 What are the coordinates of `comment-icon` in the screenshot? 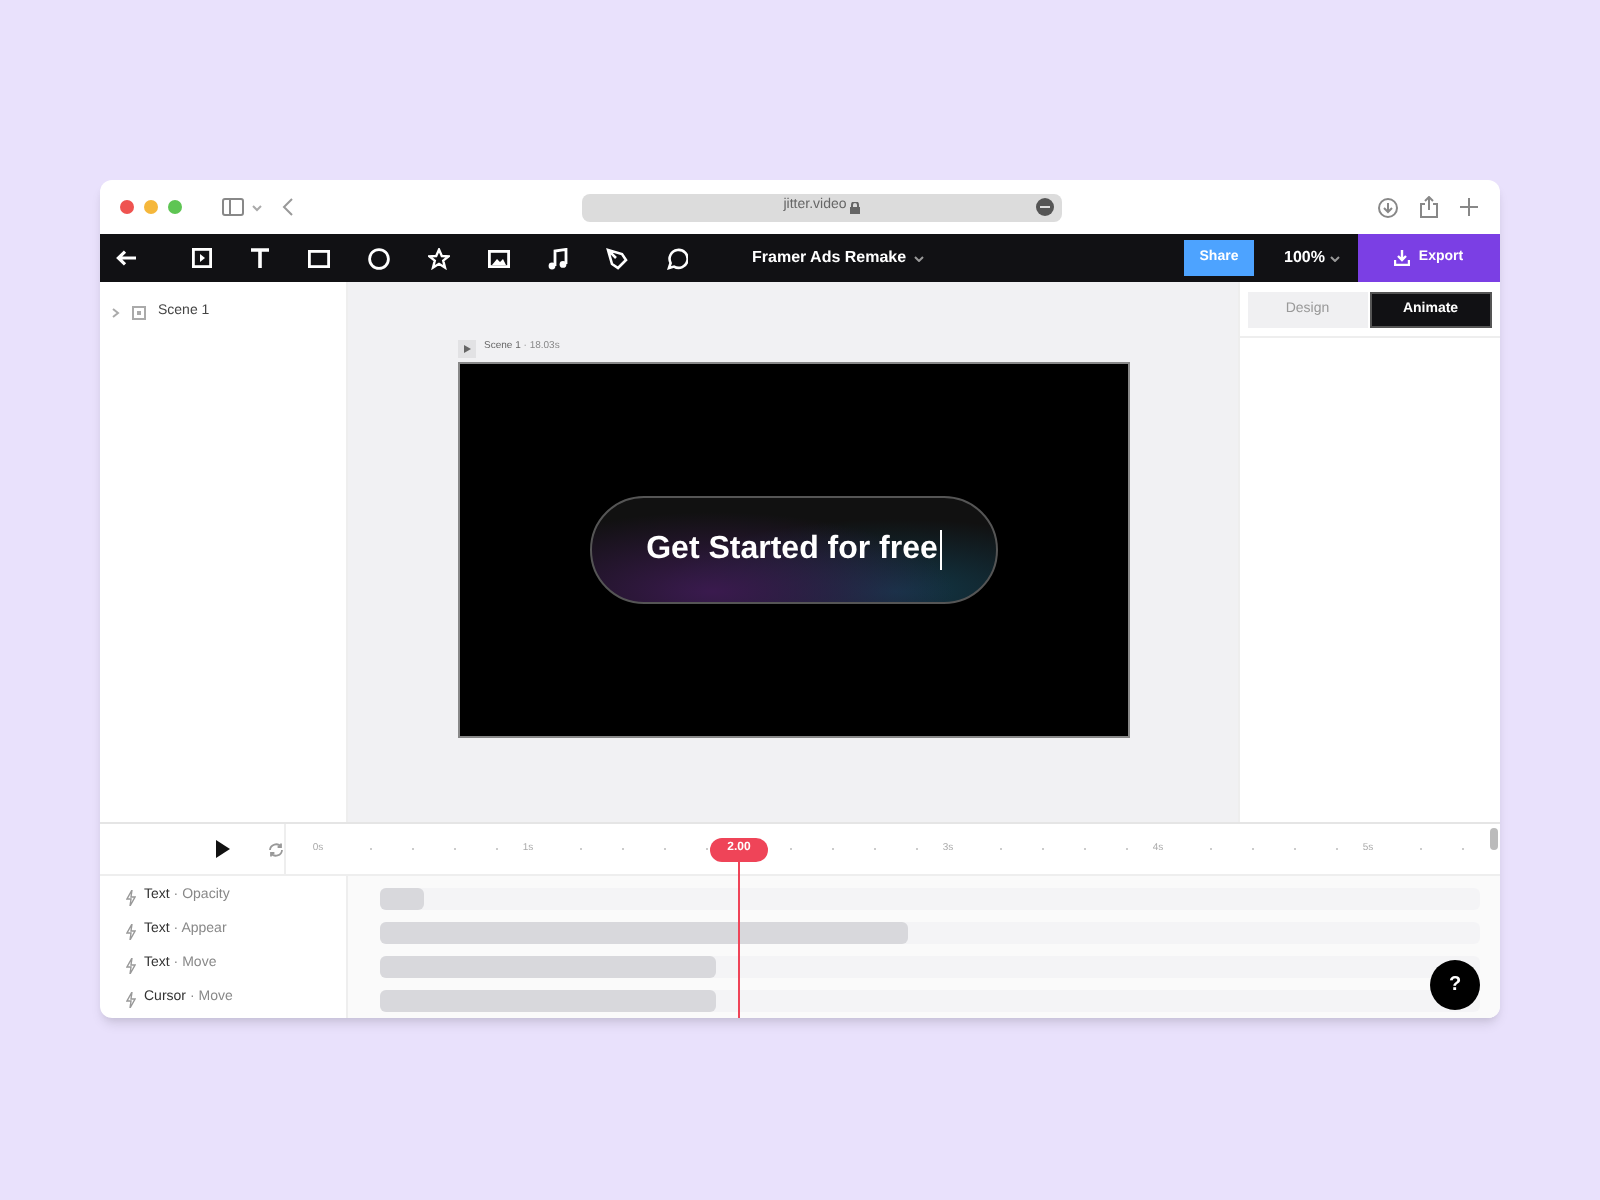 It's located at (677, 258).